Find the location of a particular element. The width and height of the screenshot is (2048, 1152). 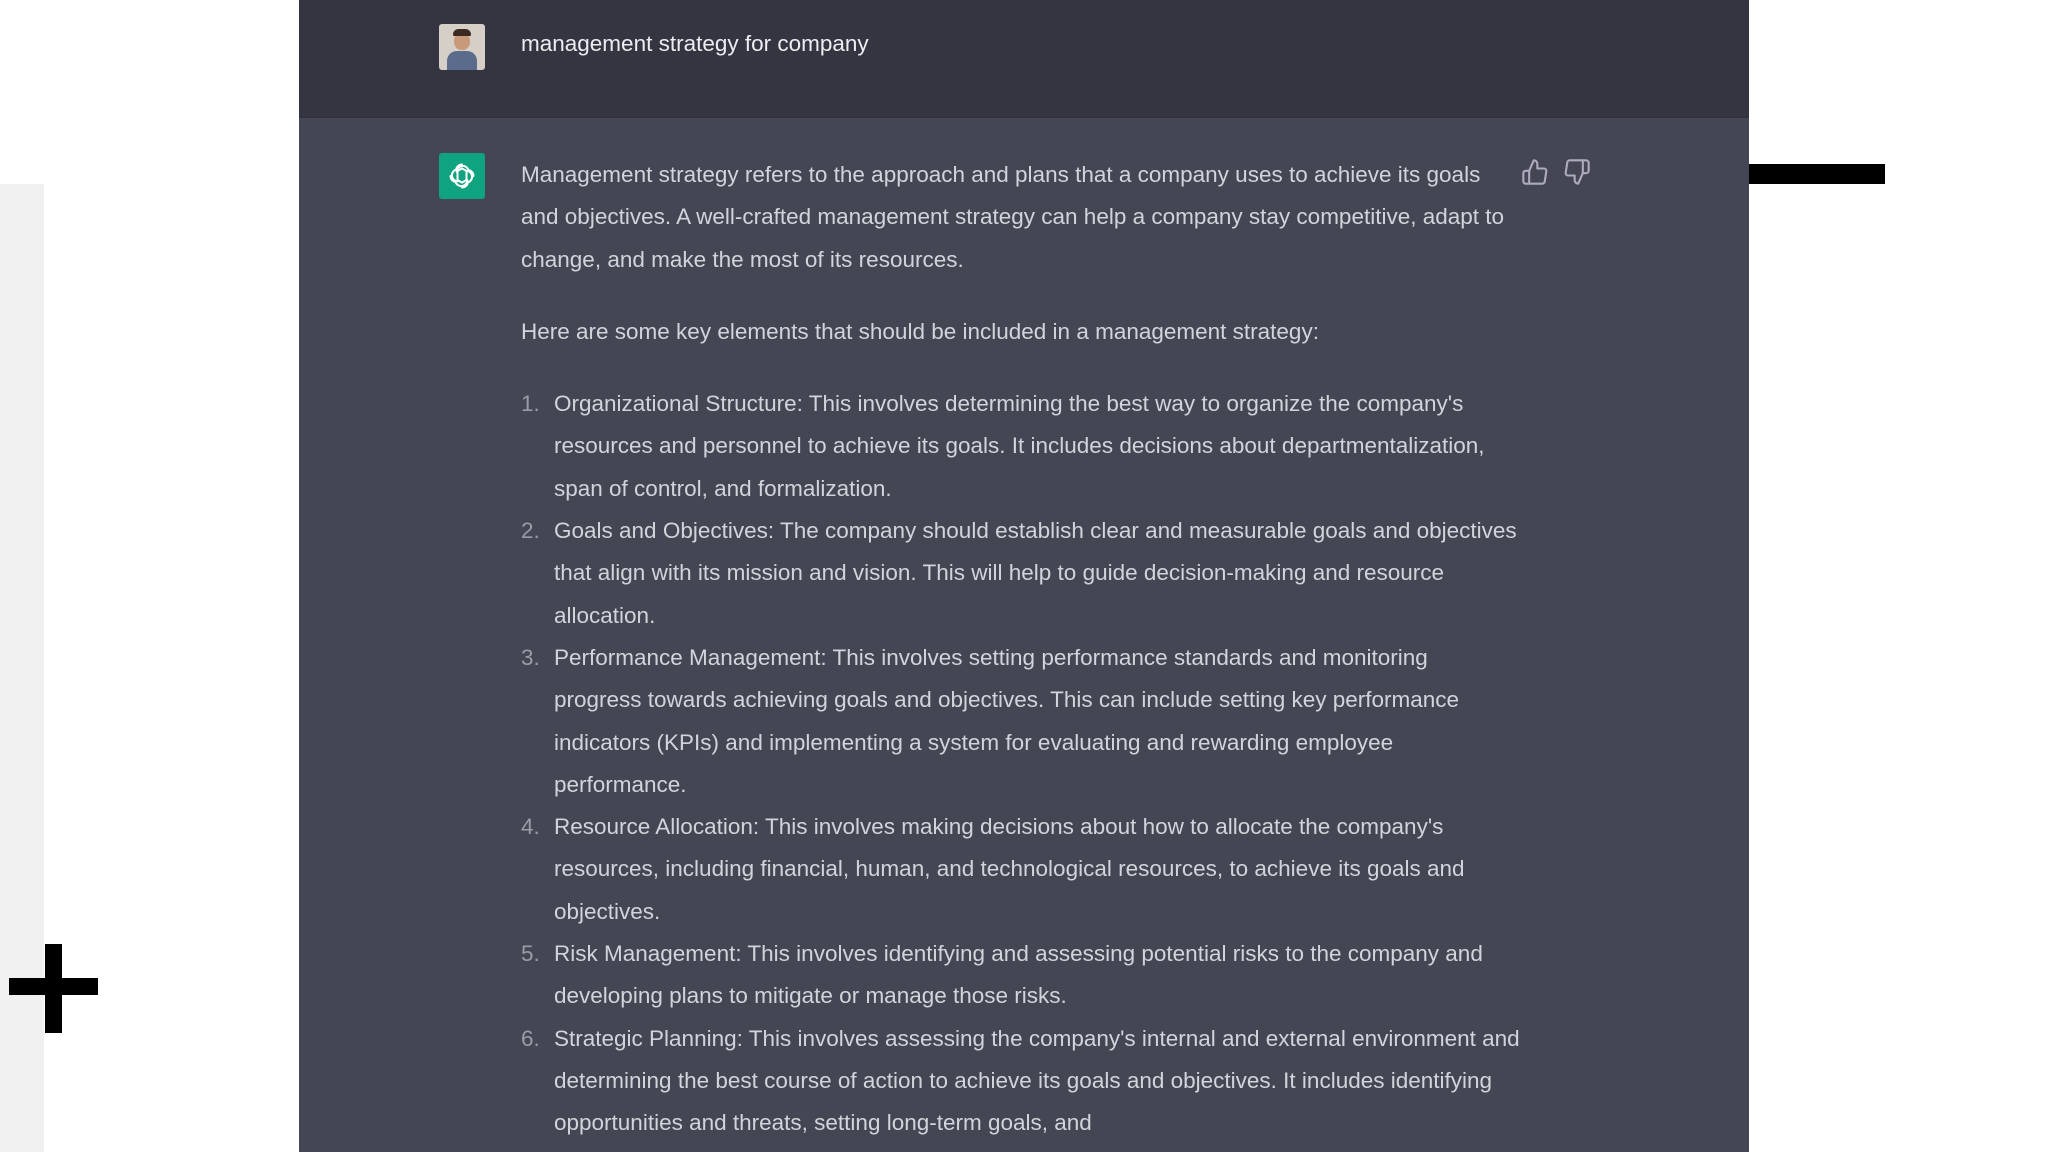

user-message-text: management strategy for company is located at coordinates (695, 43).